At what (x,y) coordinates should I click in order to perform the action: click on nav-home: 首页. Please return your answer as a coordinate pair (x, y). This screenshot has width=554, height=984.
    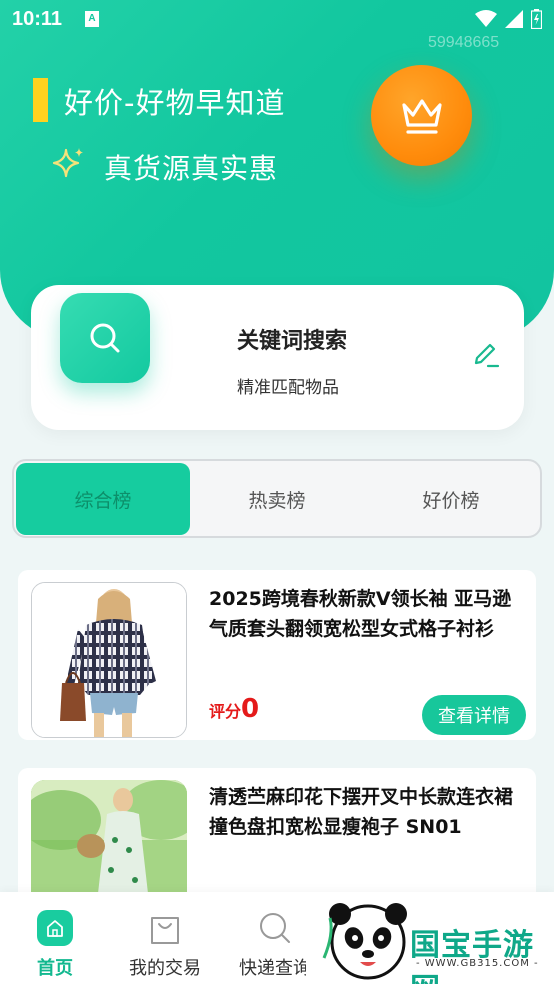
    Looking at the image, I should click on (55, 938).